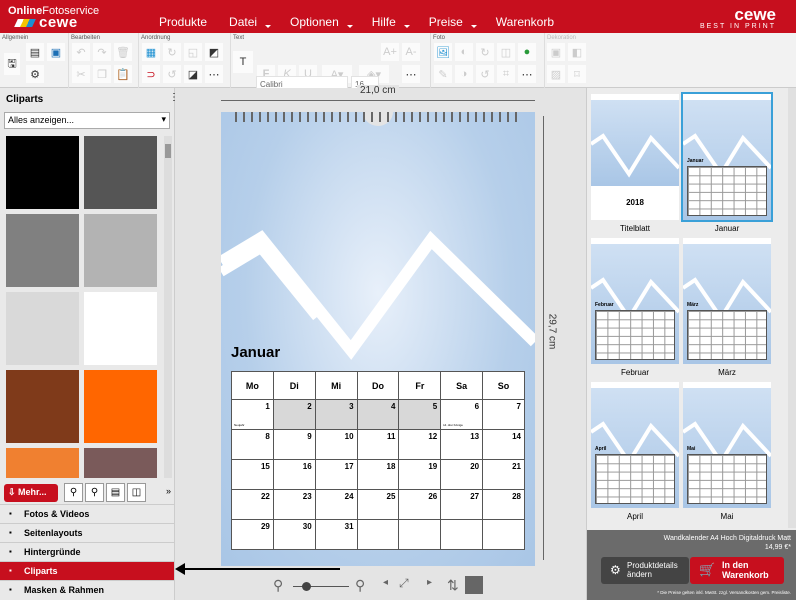 This screenshot has height=600, width=796. I want to click on font-shrink-icon: A-, so click(411, 52).